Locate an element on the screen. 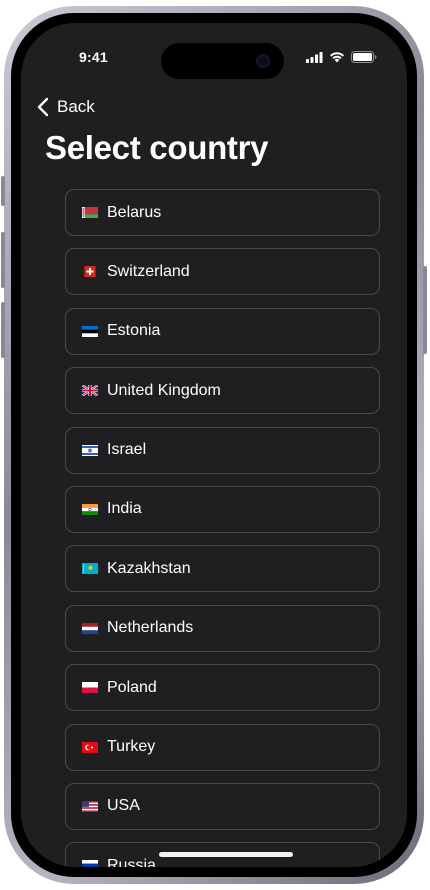 The width and height of the screenshot is (430, 890). country-item-estonia: Estonia is located at coordinates (222, 331).